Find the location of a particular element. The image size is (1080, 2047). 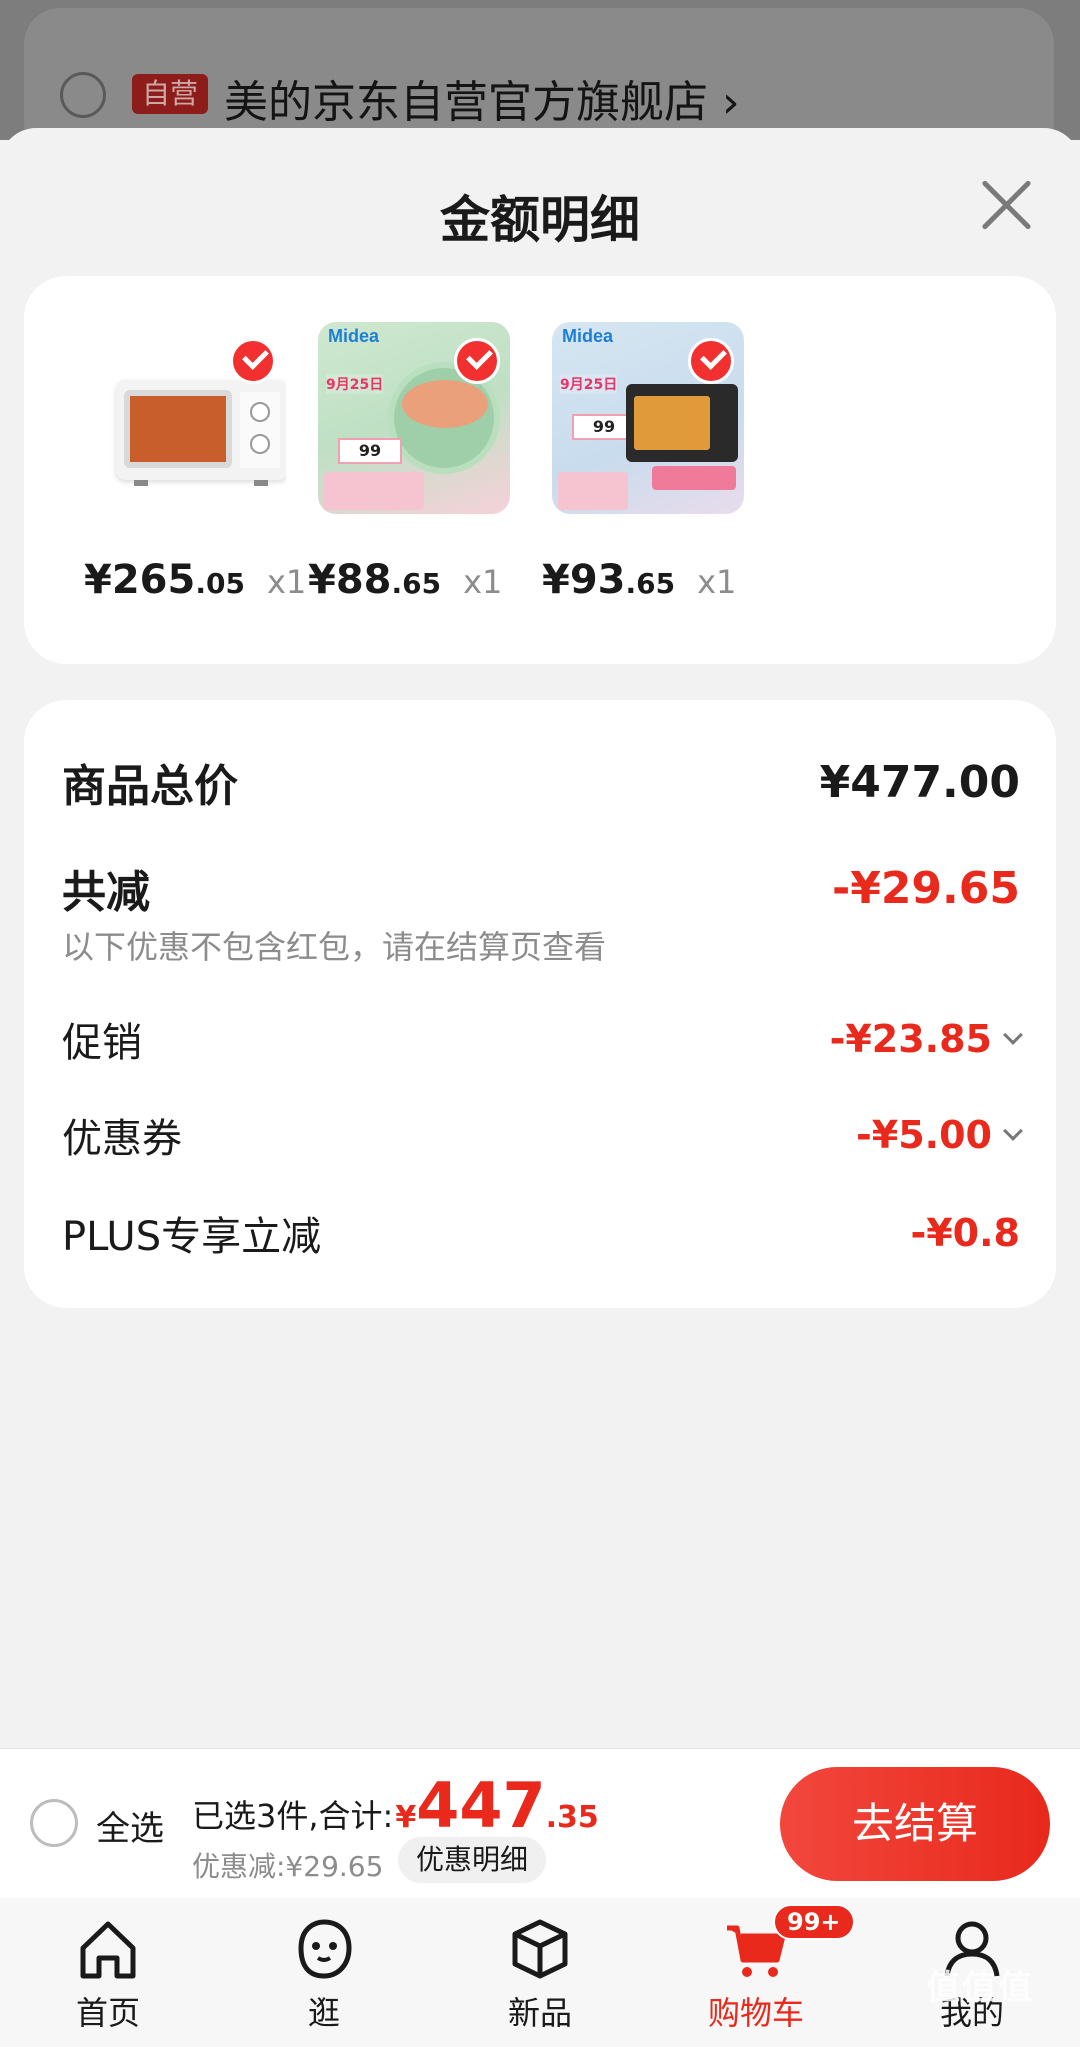

coupon-label: 优惠券 is located at coordinates (122, 1139).